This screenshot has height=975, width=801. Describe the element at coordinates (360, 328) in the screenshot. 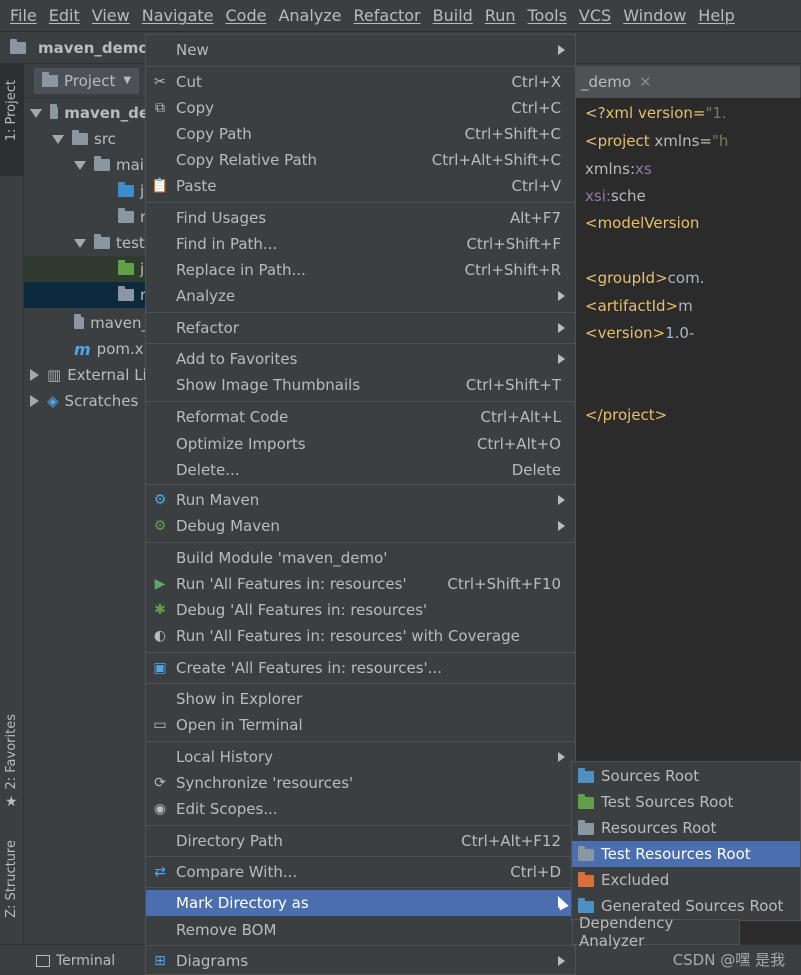

I see `menu-item-refactor: Refactor` at that location.